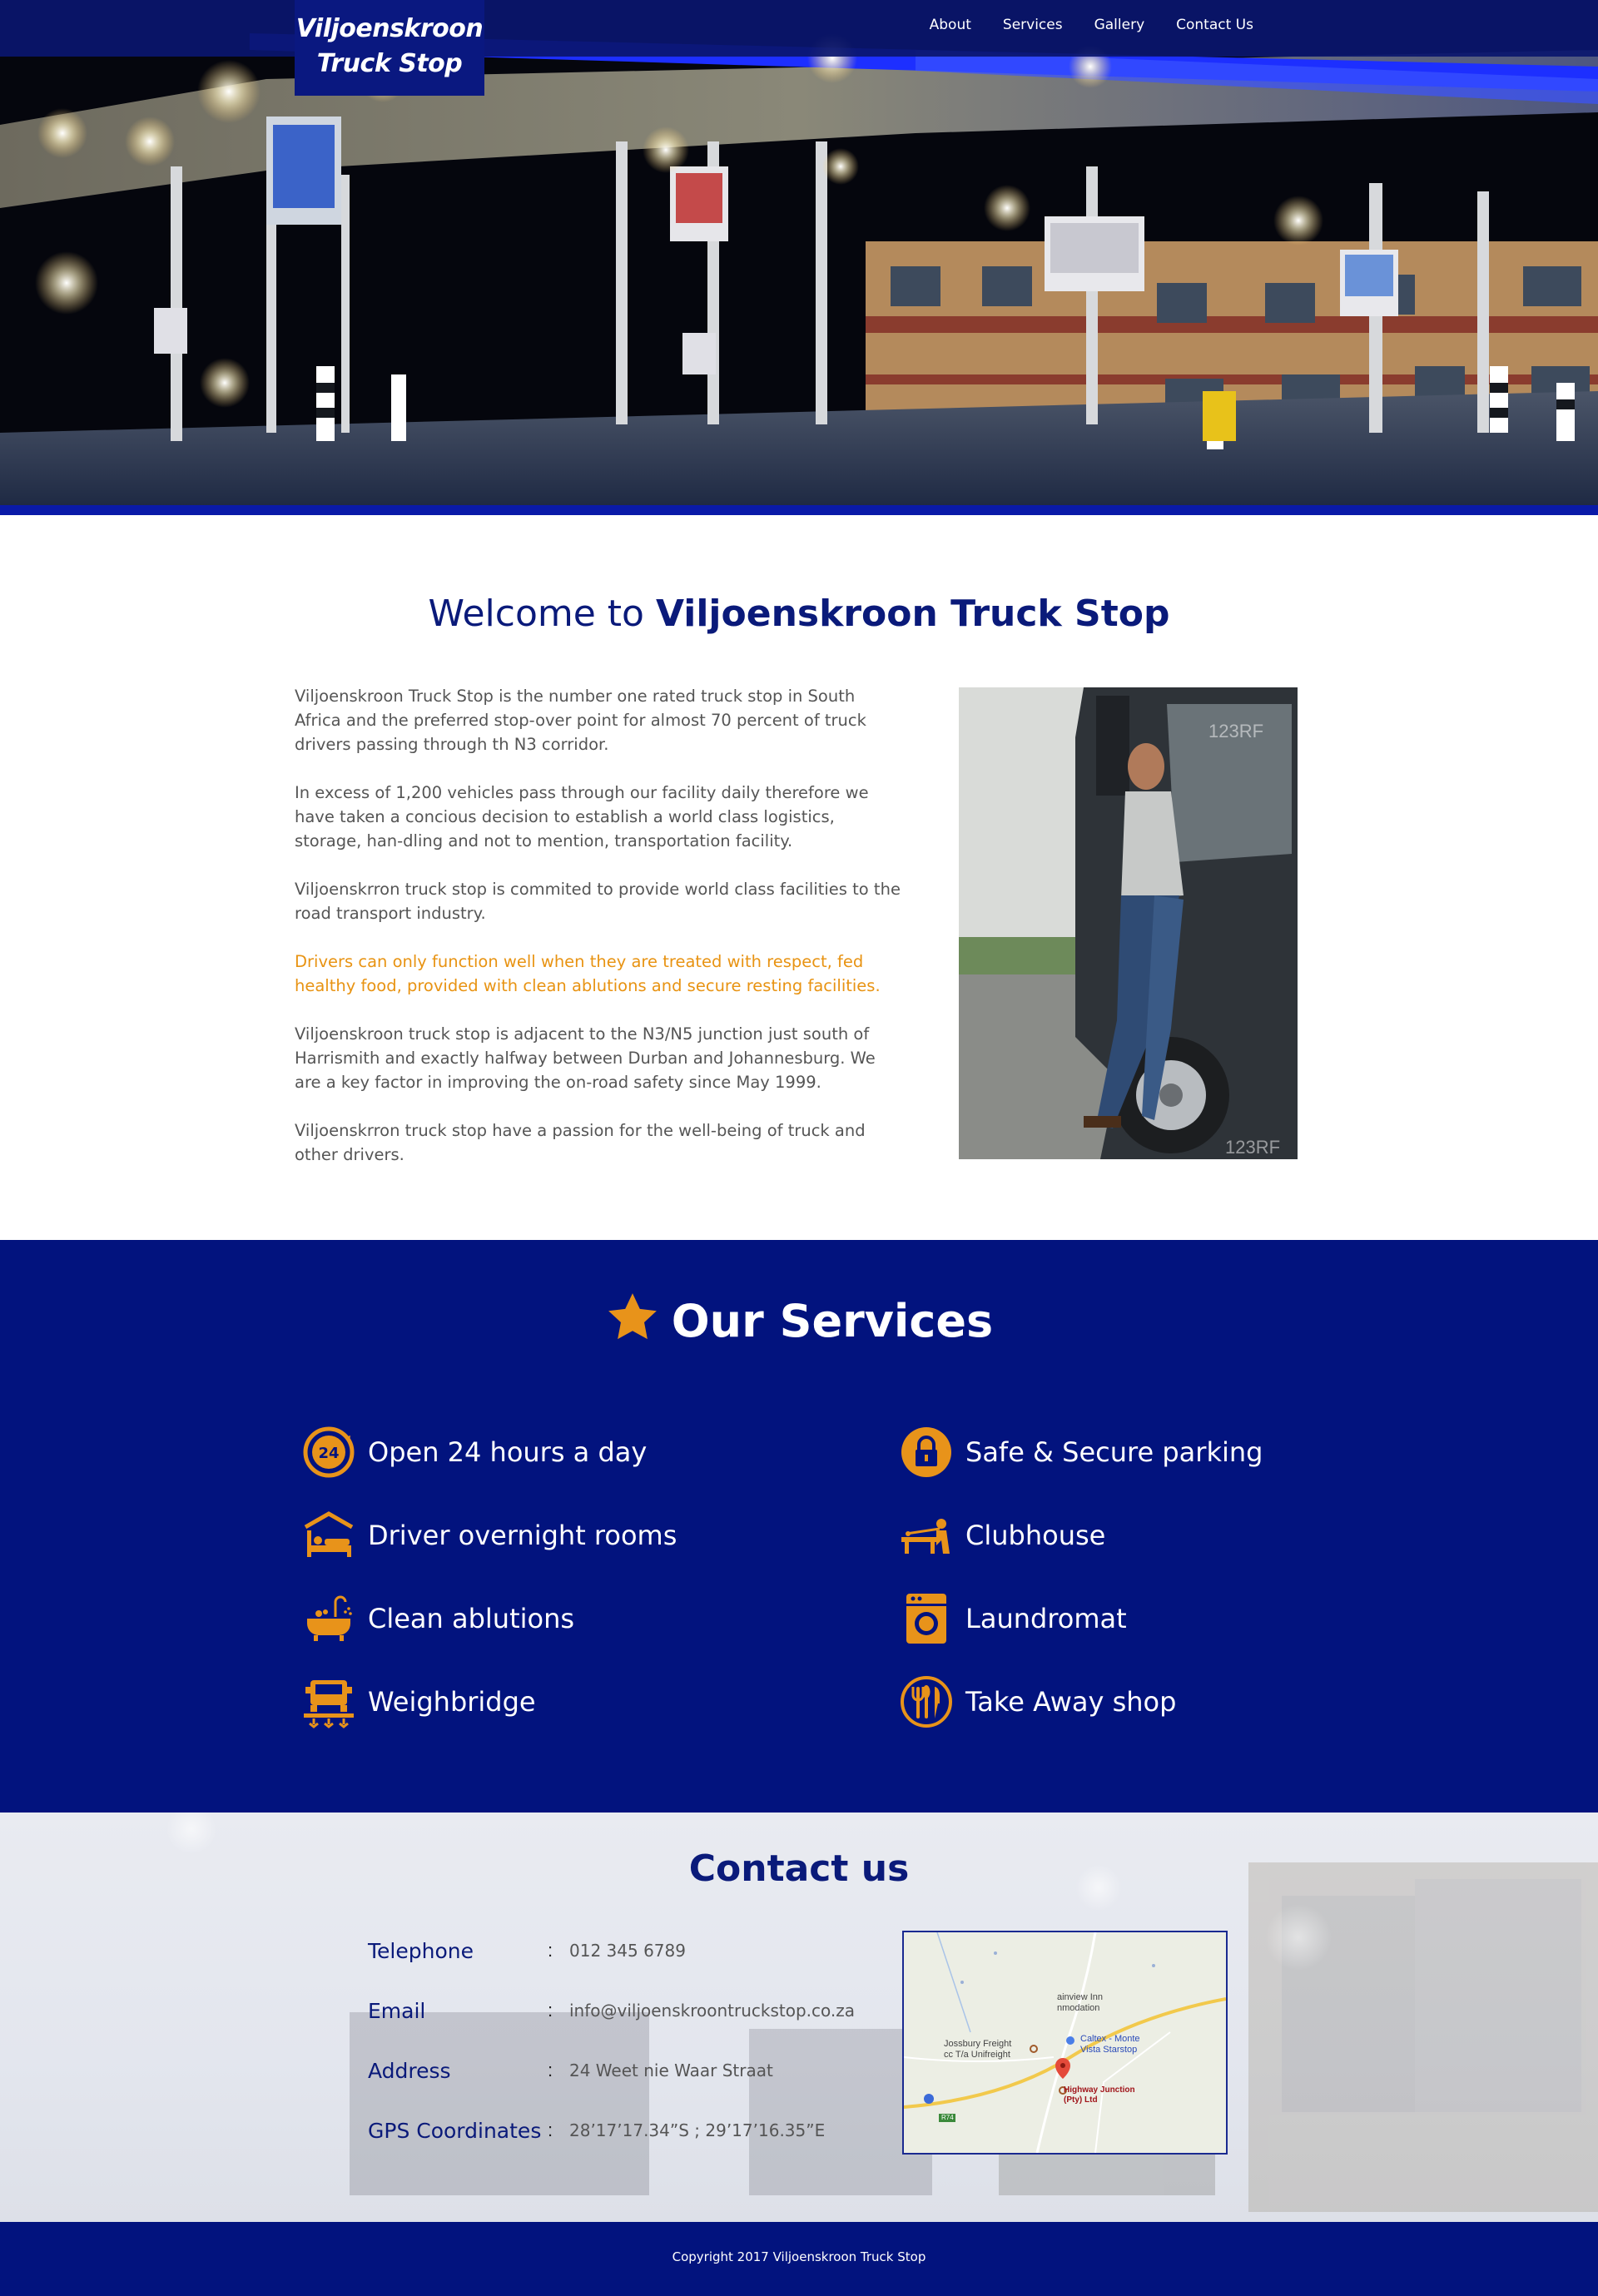 This screenshot has width=1598, height=2296. What do you see at coordinates (671, 2070) in the screenshot?
I see `address-value: 24 Weet nie Waar Straat` at bounding box center [671, 2070].